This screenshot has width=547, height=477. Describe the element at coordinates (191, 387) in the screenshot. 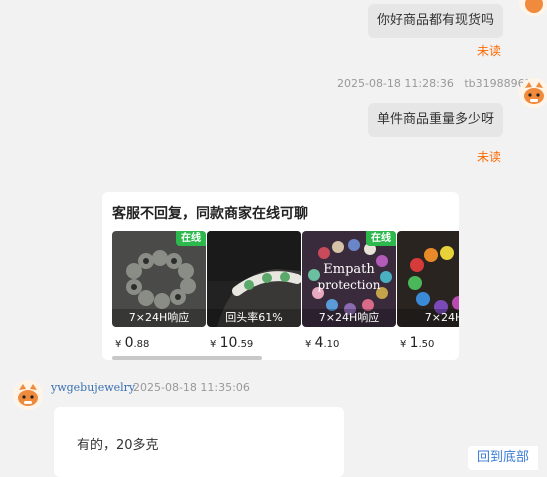

I see `seller-message-time: 2025-08-18 11:35:06` at that location.